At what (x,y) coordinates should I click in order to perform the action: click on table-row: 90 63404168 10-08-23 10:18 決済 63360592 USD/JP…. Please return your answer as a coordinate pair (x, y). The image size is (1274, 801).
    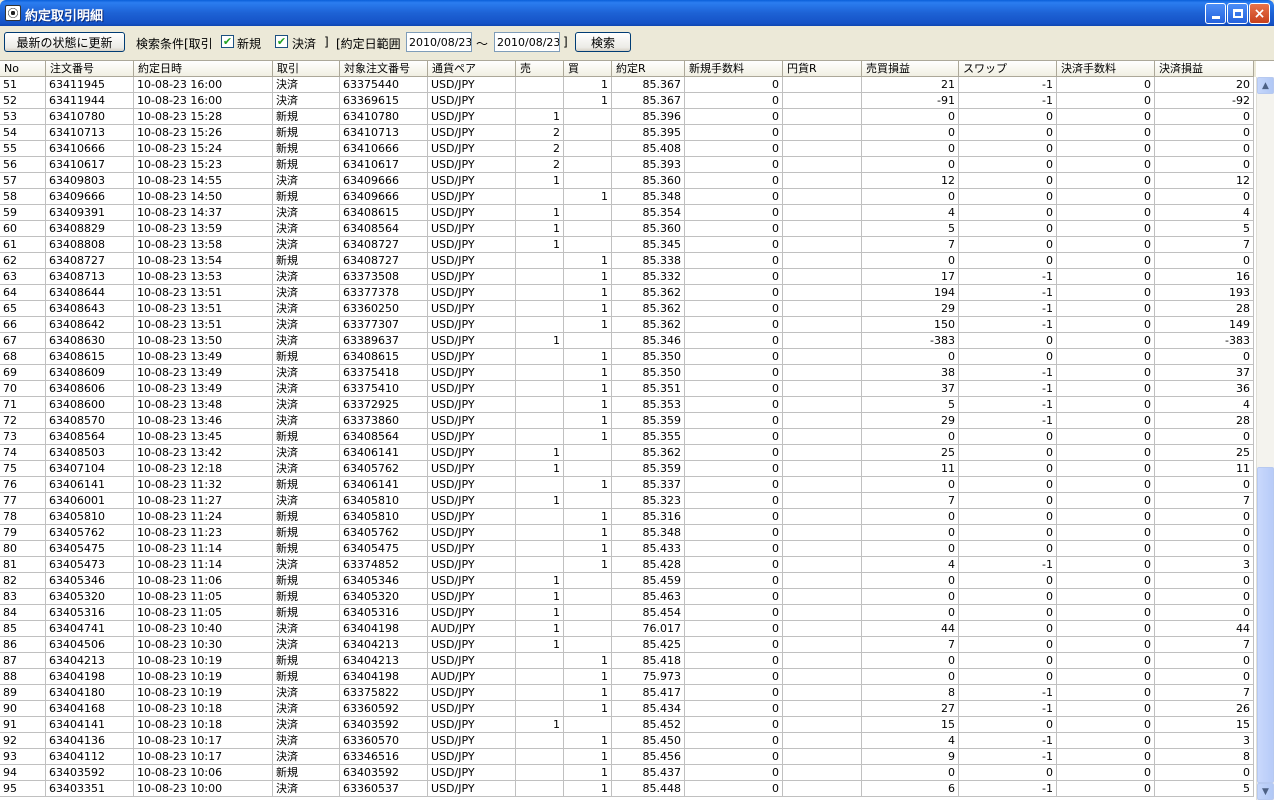
    Looking at the image, I should click on (628, 709).